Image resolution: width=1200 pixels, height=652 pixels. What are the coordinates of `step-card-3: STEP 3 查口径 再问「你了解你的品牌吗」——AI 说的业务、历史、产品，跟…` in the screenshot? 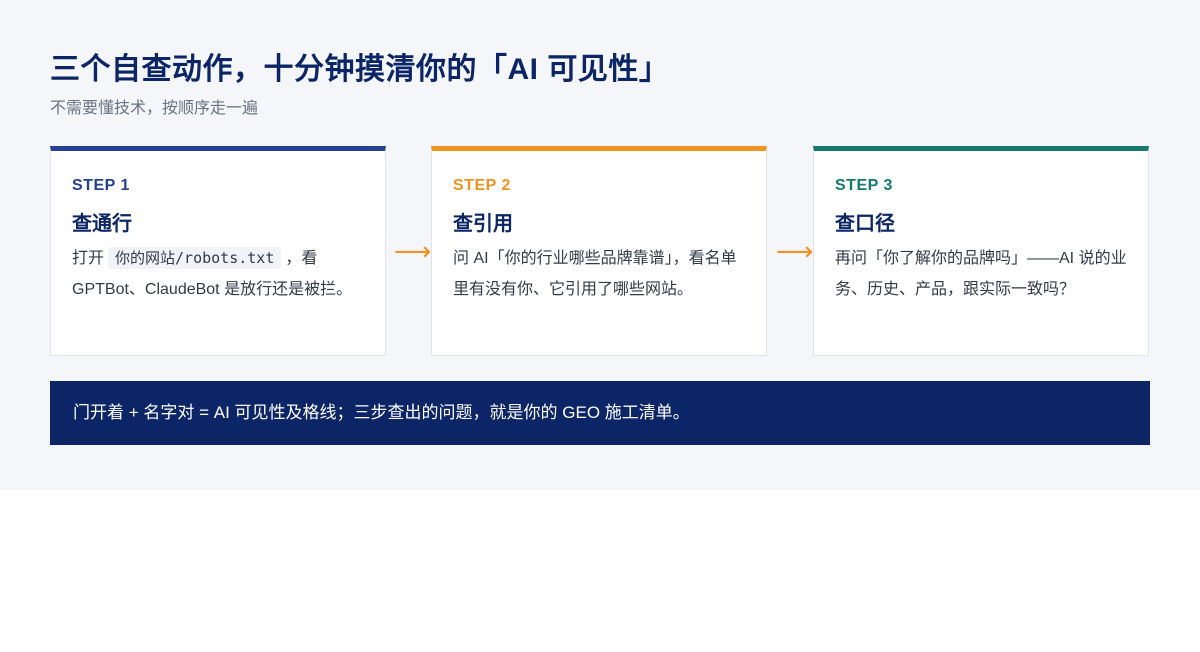 It's located at (981, 251).